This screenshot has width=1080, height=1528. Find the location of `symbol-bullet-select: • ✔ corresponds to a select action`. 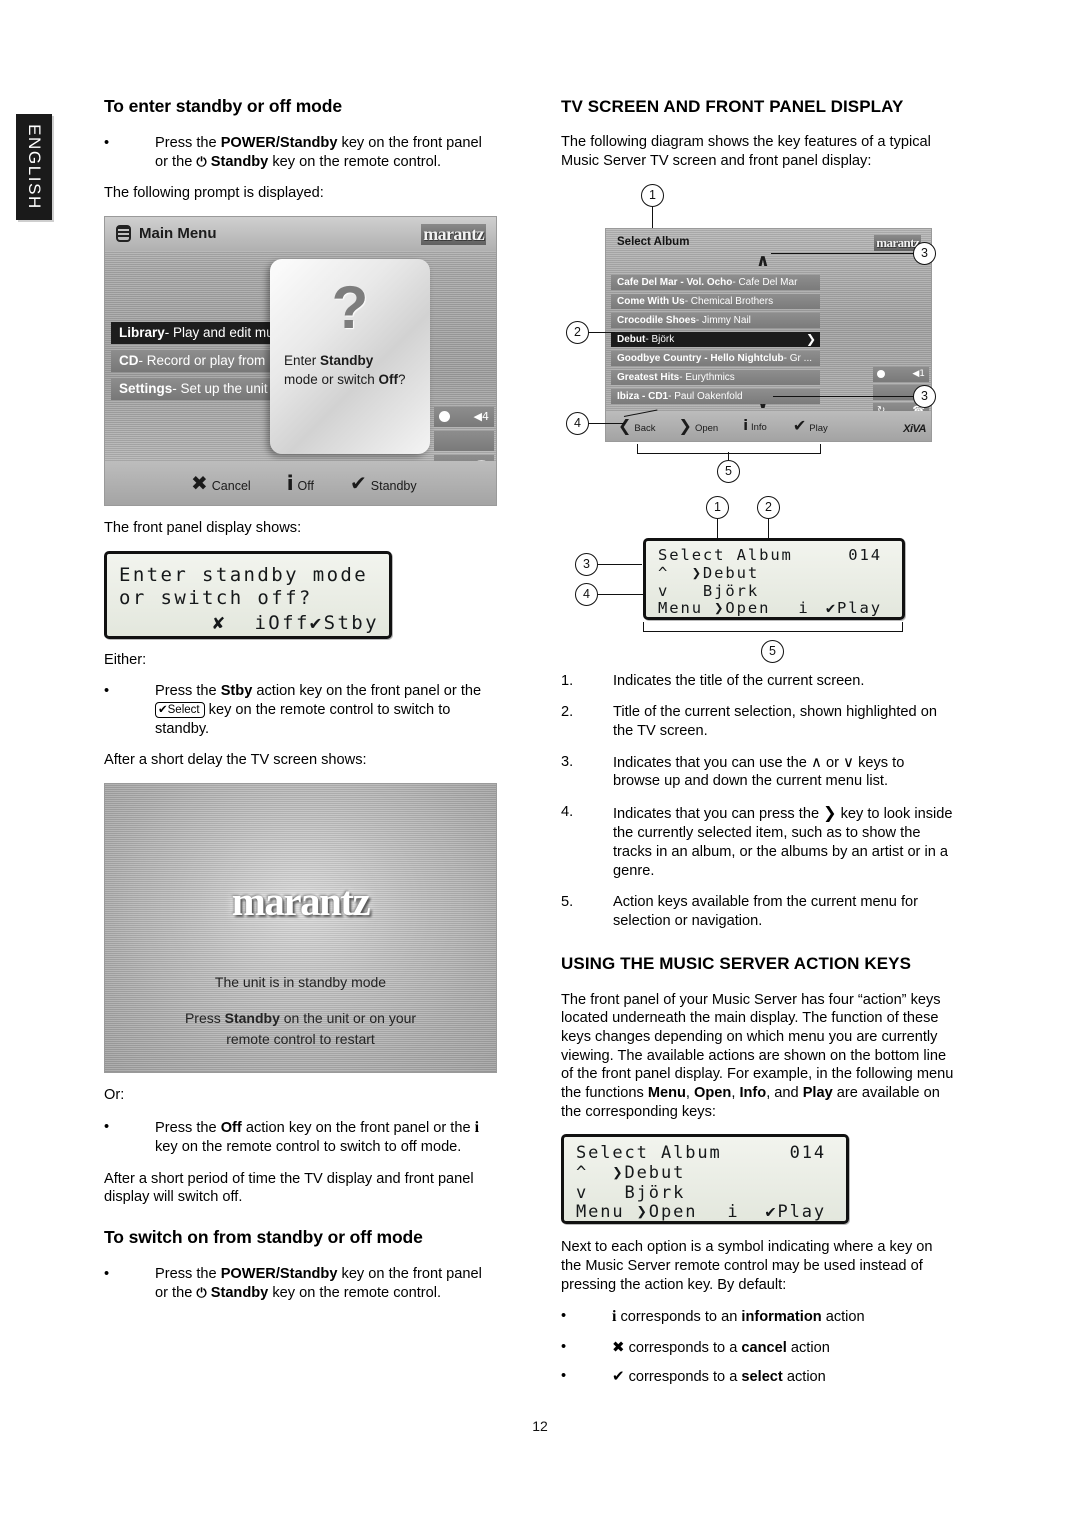

symbol-bullet-select: • ✔ corresponds to a select action is located at coordinates (757, 1377).